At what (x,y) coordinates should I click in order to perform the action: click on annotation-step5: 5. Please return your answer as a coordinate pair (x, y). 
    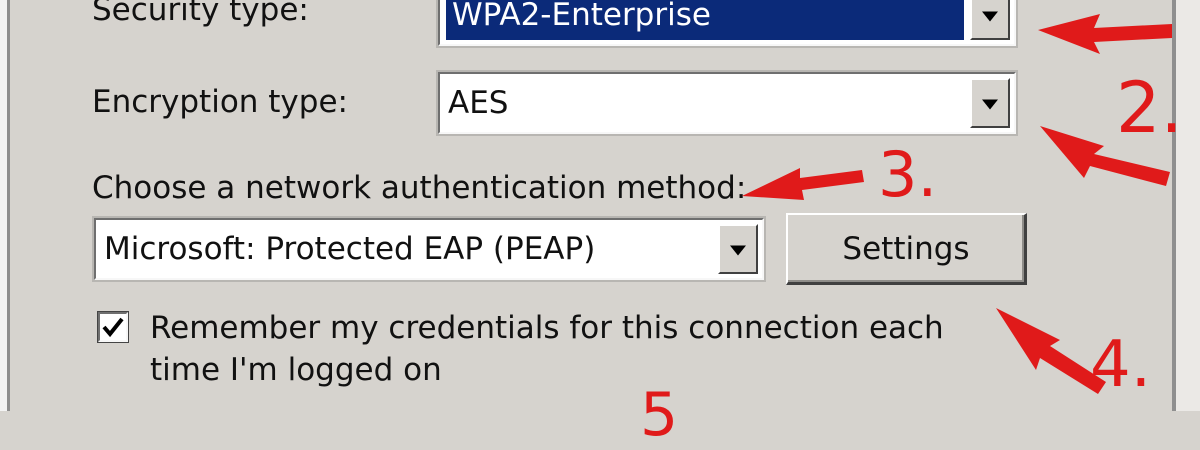
    Looking at the image, I should click on (659, 415).